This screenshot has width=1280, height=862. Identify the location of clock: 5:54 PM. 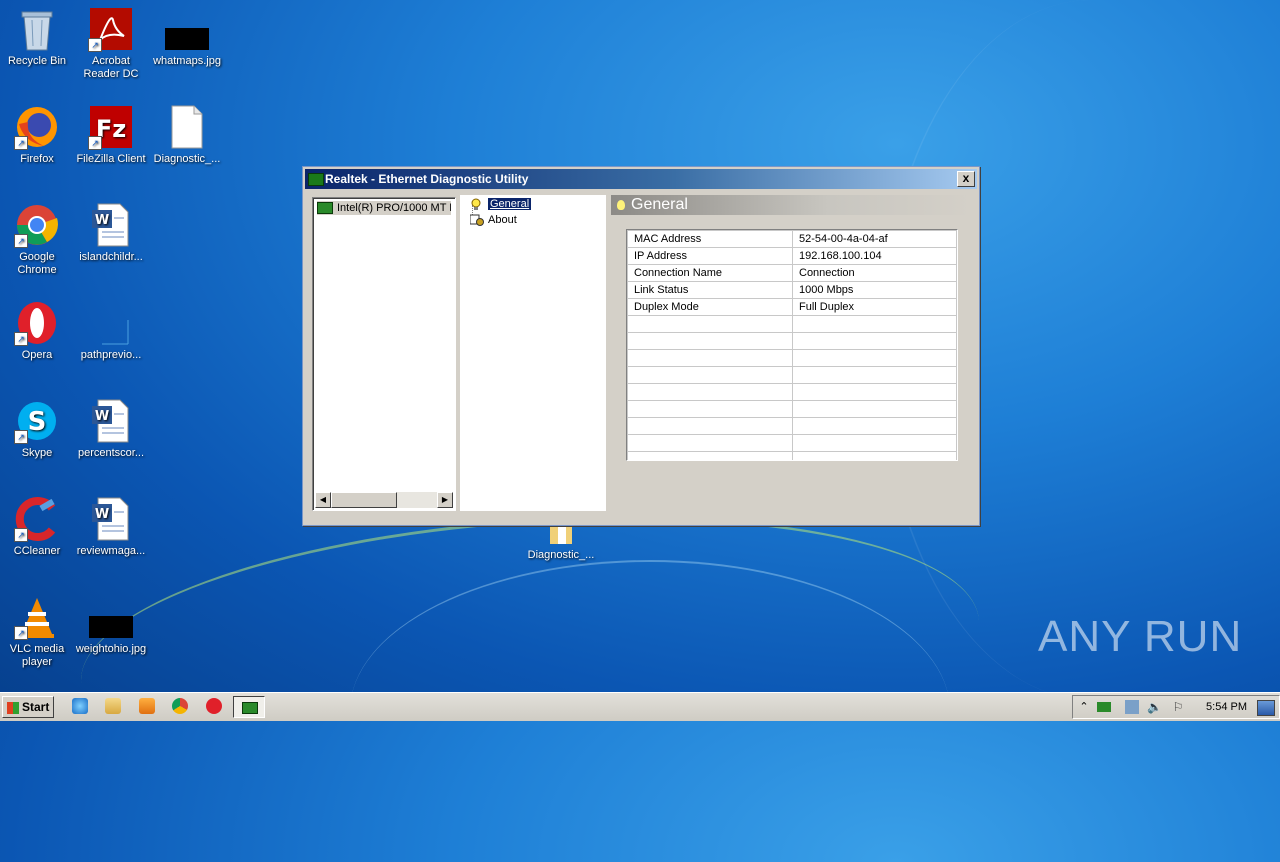
(1226, 707).